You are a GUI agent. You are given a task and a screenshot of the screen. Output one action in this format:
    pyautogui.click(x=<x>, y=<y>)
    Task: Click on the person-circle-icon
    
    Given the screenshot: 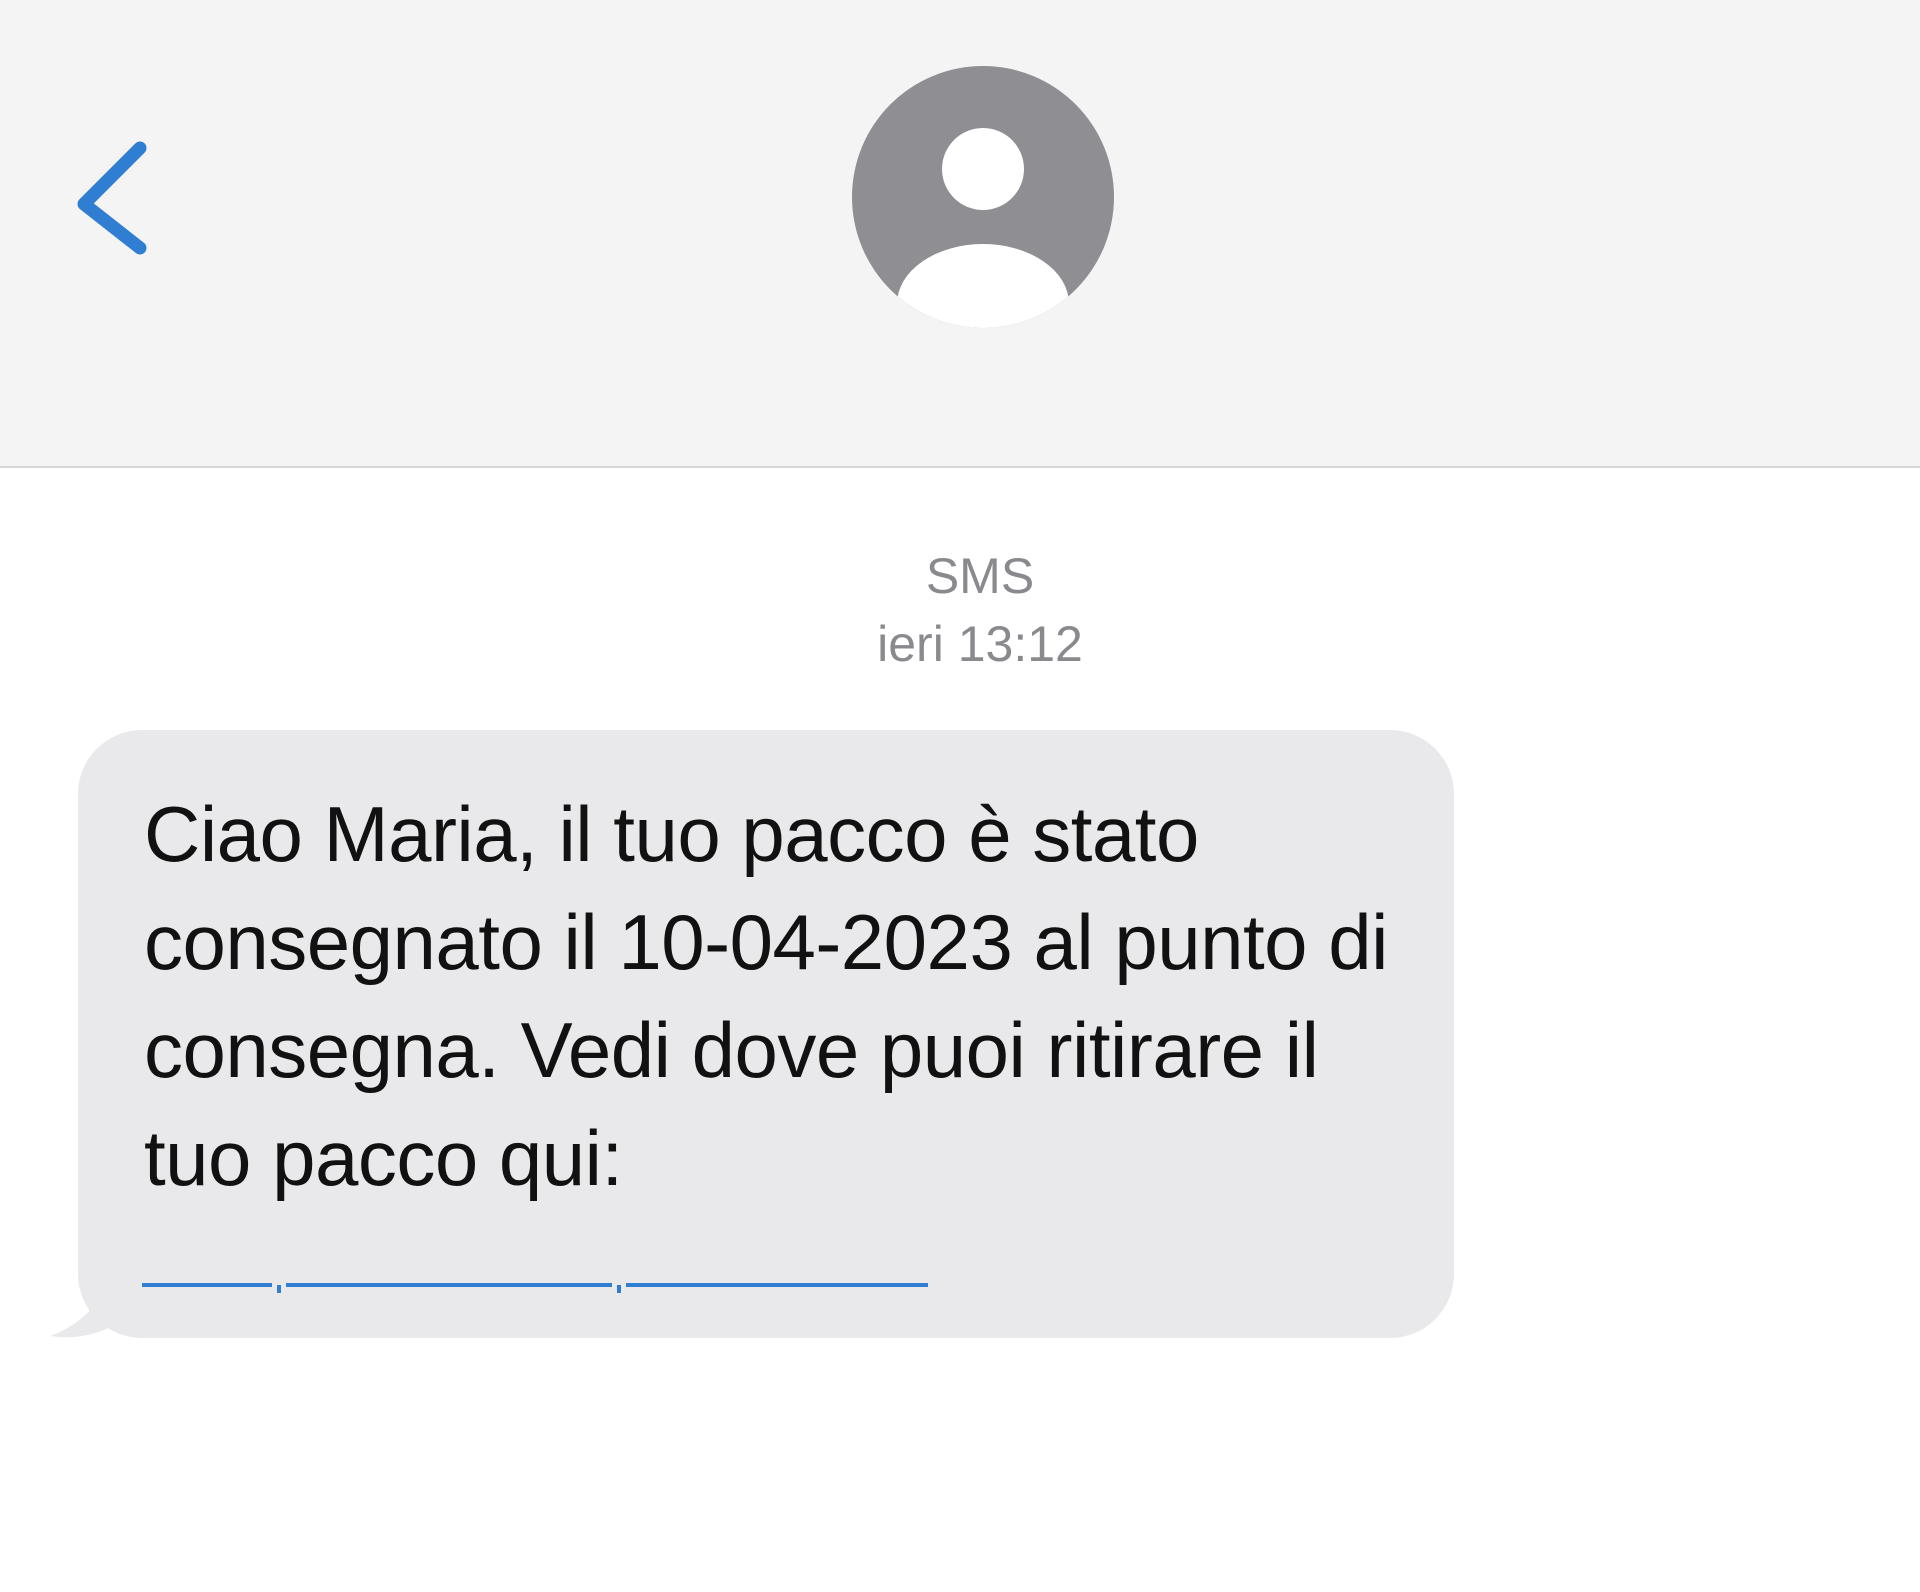 What is the action you would take?
    pyautogui.click(x=983, y=197)
    